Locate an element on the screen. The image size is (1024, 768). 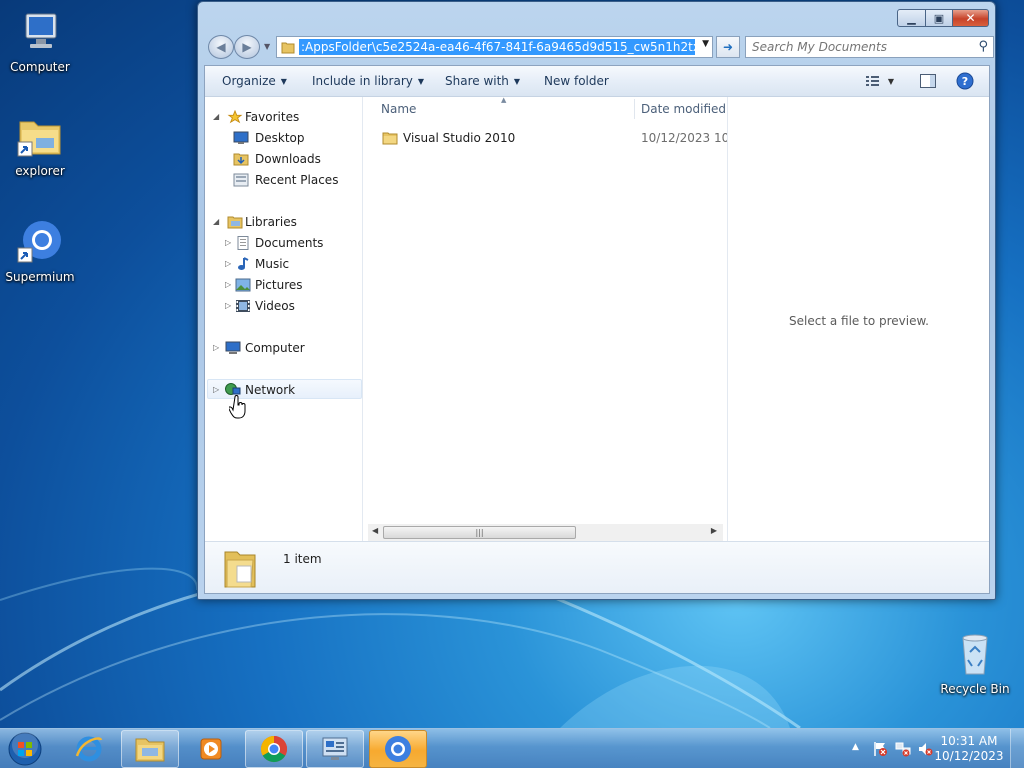
taskbar-media-player is located at coordinates (211, 749).